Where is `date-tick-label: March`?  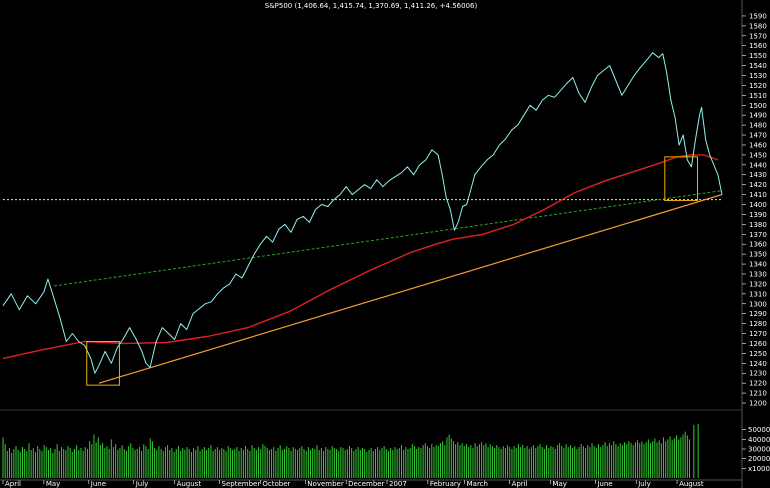 date-tick-label: March is located at coordinates (477, 484).